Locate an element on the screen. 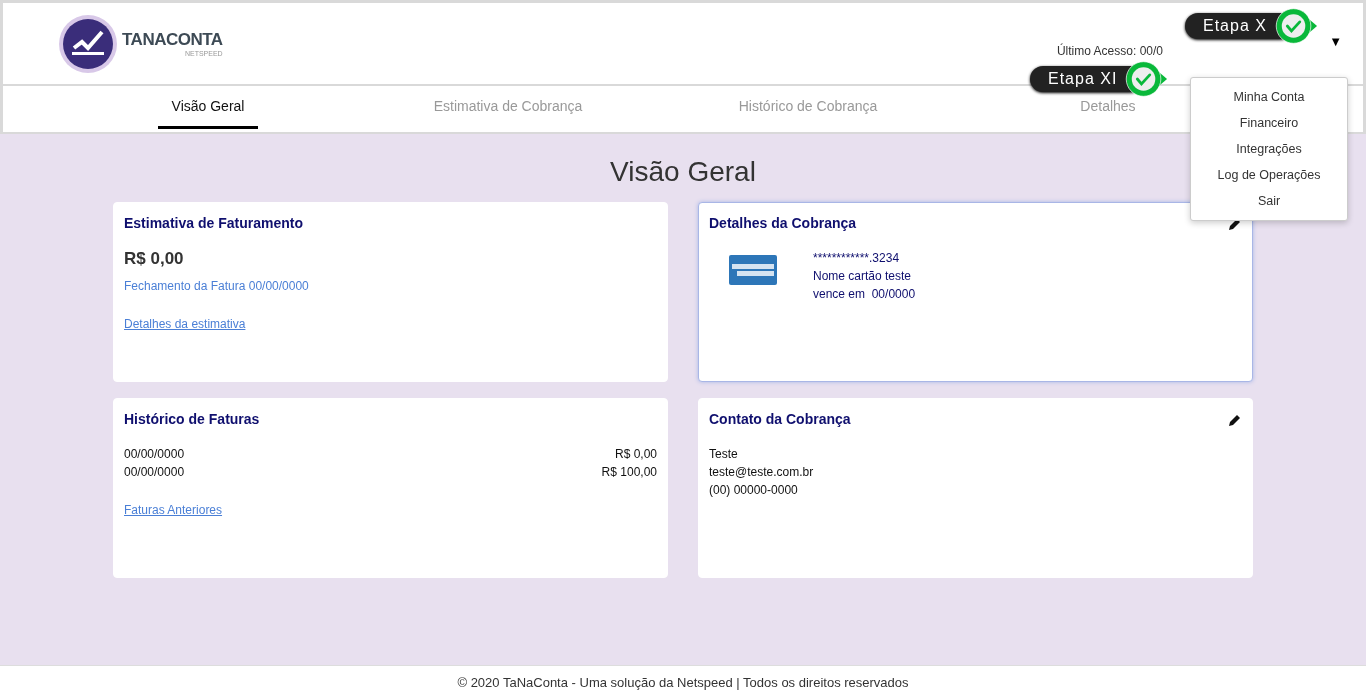  invoice-amount: R$ 0,00 is located at coordinates (635, 454).